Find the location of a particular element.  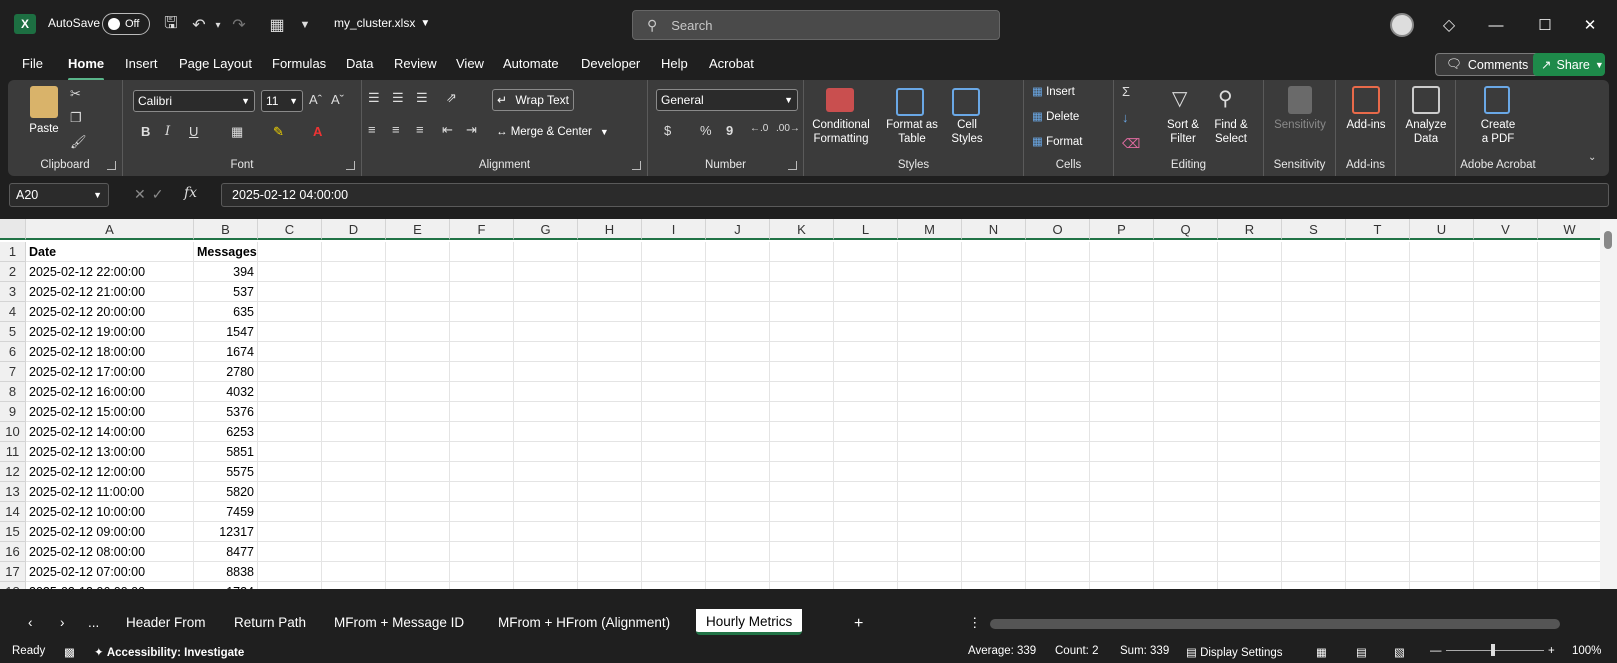

column-header: F is located at coordinates (482, 229).